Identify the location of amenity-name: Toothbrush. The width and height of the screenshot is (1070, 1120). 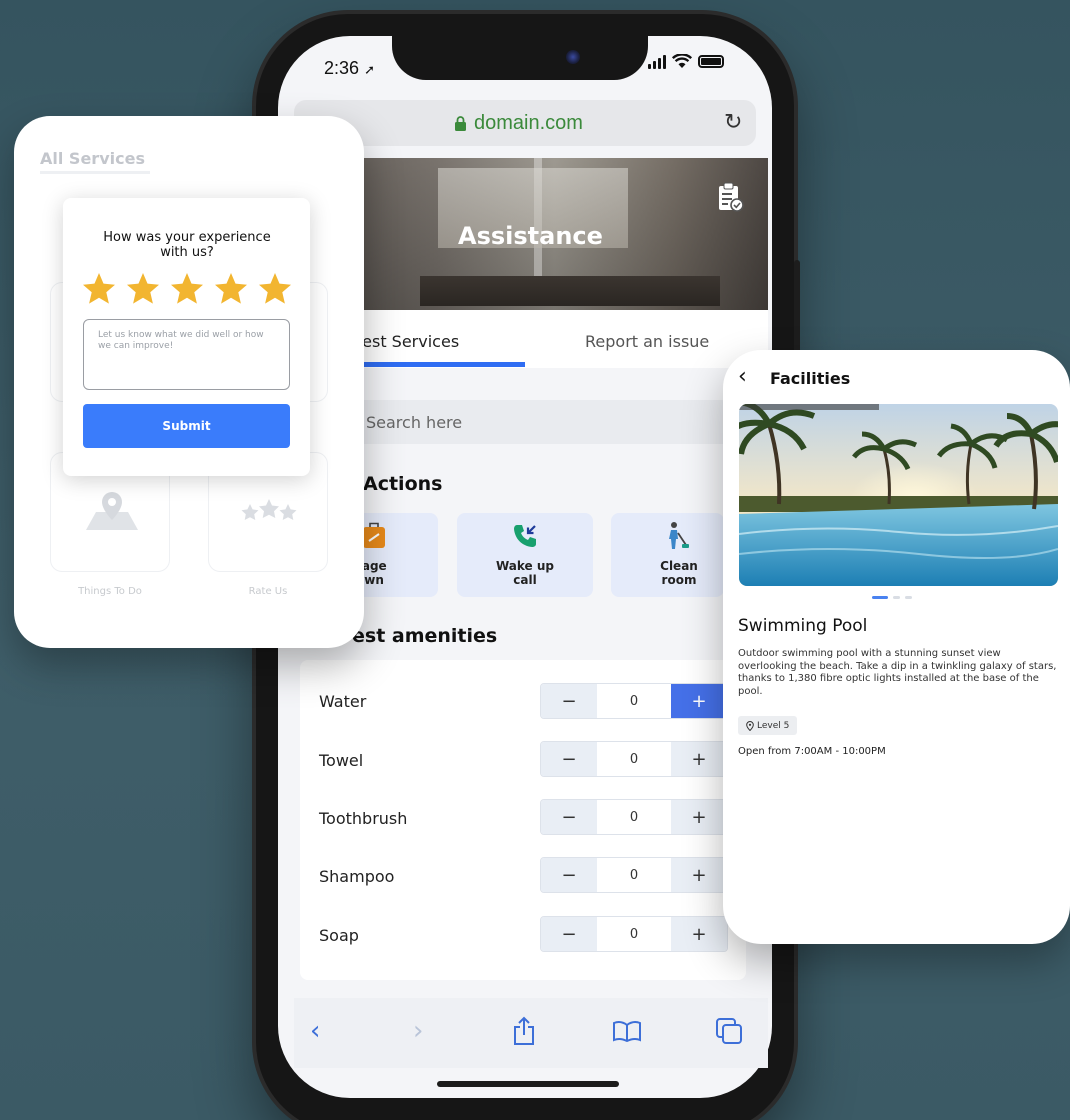
(363, 818).